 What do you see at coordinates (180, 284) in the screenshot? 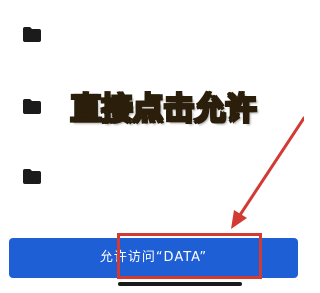
I see `home-indicator` at bounding box center [180, 284].